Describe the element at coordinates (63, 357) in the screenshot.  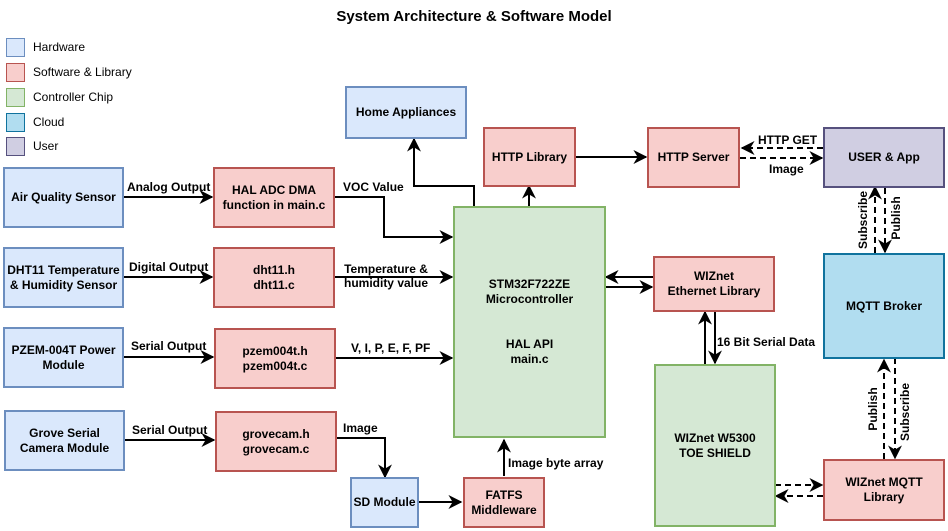
I see `node-pzem-module: PZEM-004T Power Module` at that location.